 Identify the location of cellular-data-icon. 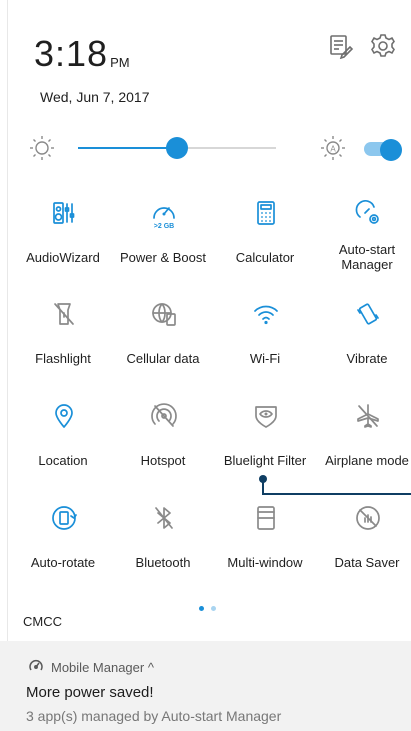
(164, 314).